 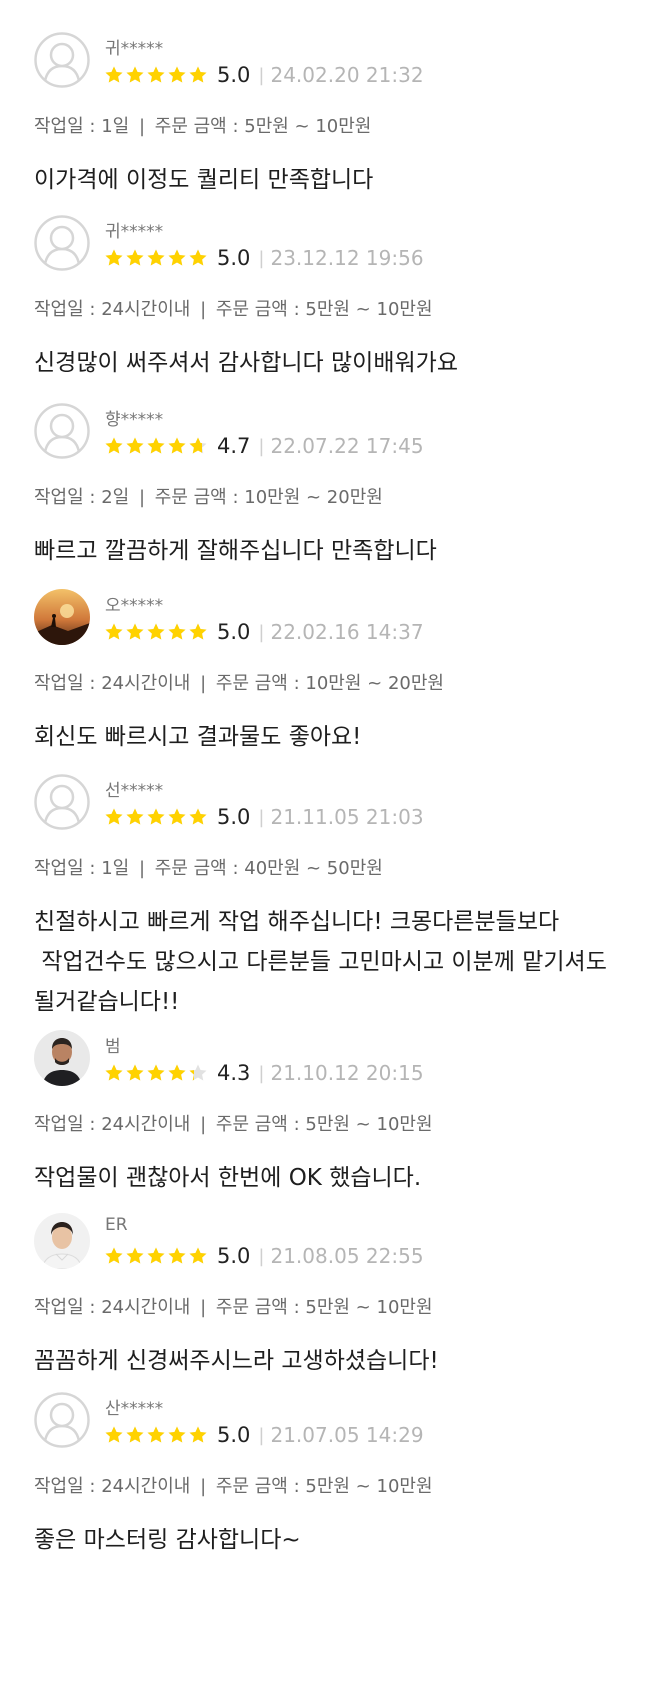 What do you see at coordinates (236, 1361) in the screenshot?
I see `review-text: 꼼꼼하게 신경써주시느라 고생하셨습니다!` at bounding box center [236, 1361].